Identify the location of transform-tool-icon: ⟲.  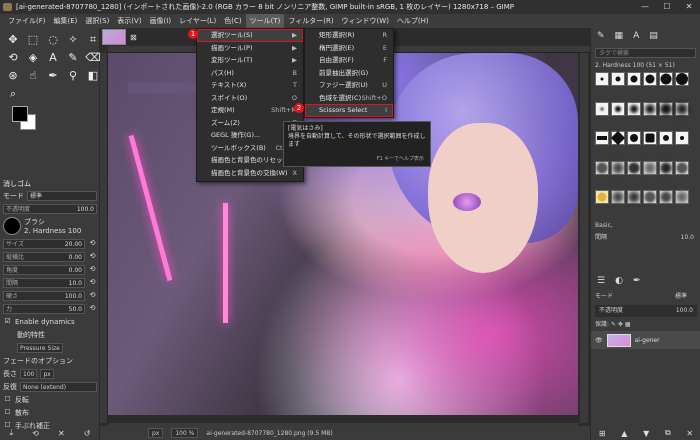
(13, 58).